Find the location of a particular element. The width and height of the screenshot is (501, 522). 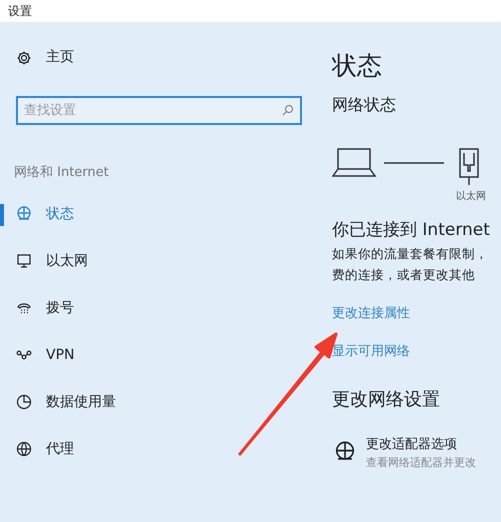

home-link: 主页 is located at coordinates (60, 57).